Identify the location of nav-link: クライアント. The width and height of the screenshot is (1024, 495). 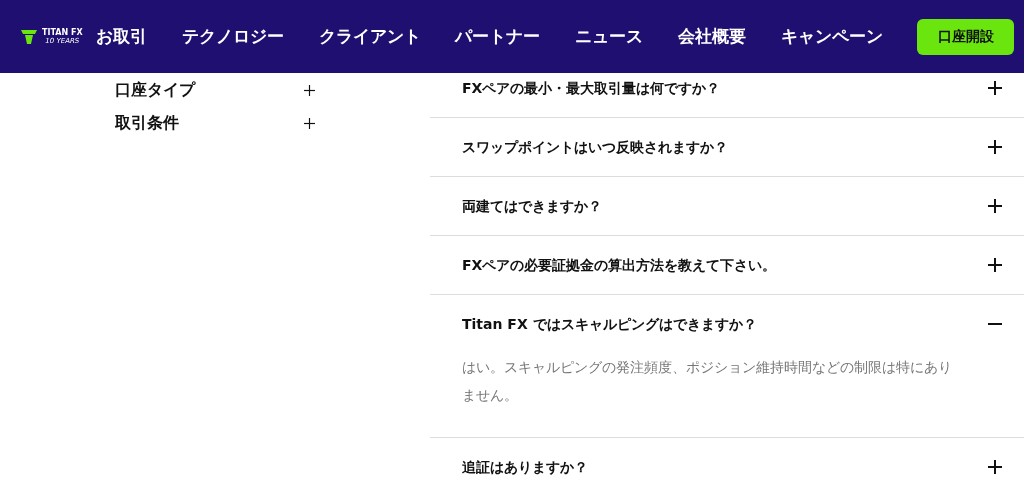
(369, 36).